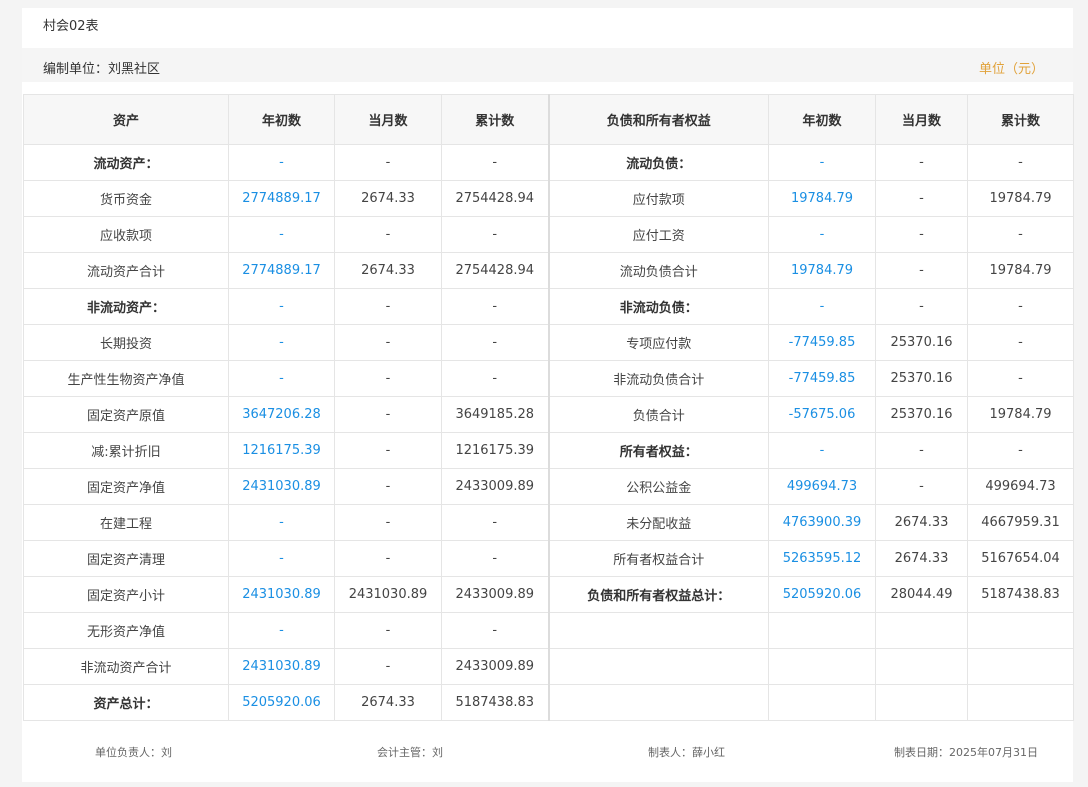 This screenshot has height=787, width=1088. I want to click on value-cell: 25370.16, so click(921, 414).